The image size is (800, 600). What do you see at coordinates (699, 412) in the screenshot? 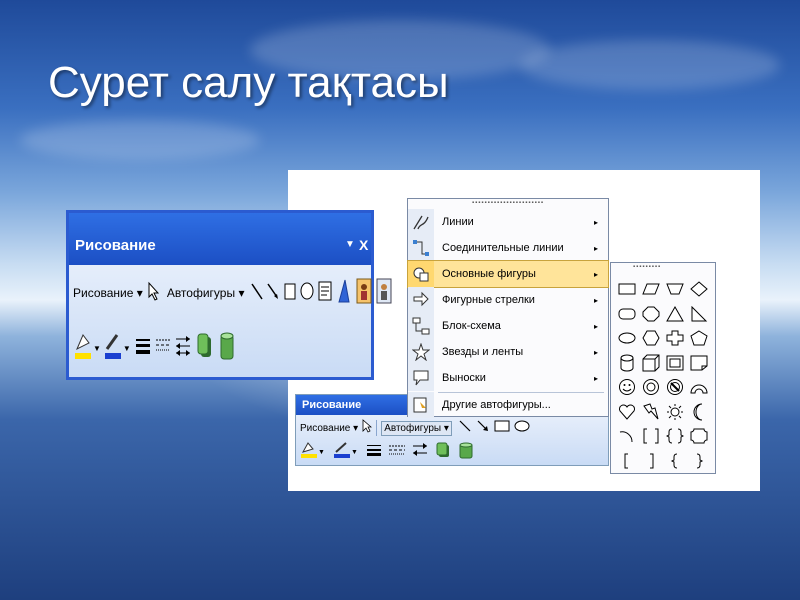
I see `moon-icon` at bounding box center [699, 412].